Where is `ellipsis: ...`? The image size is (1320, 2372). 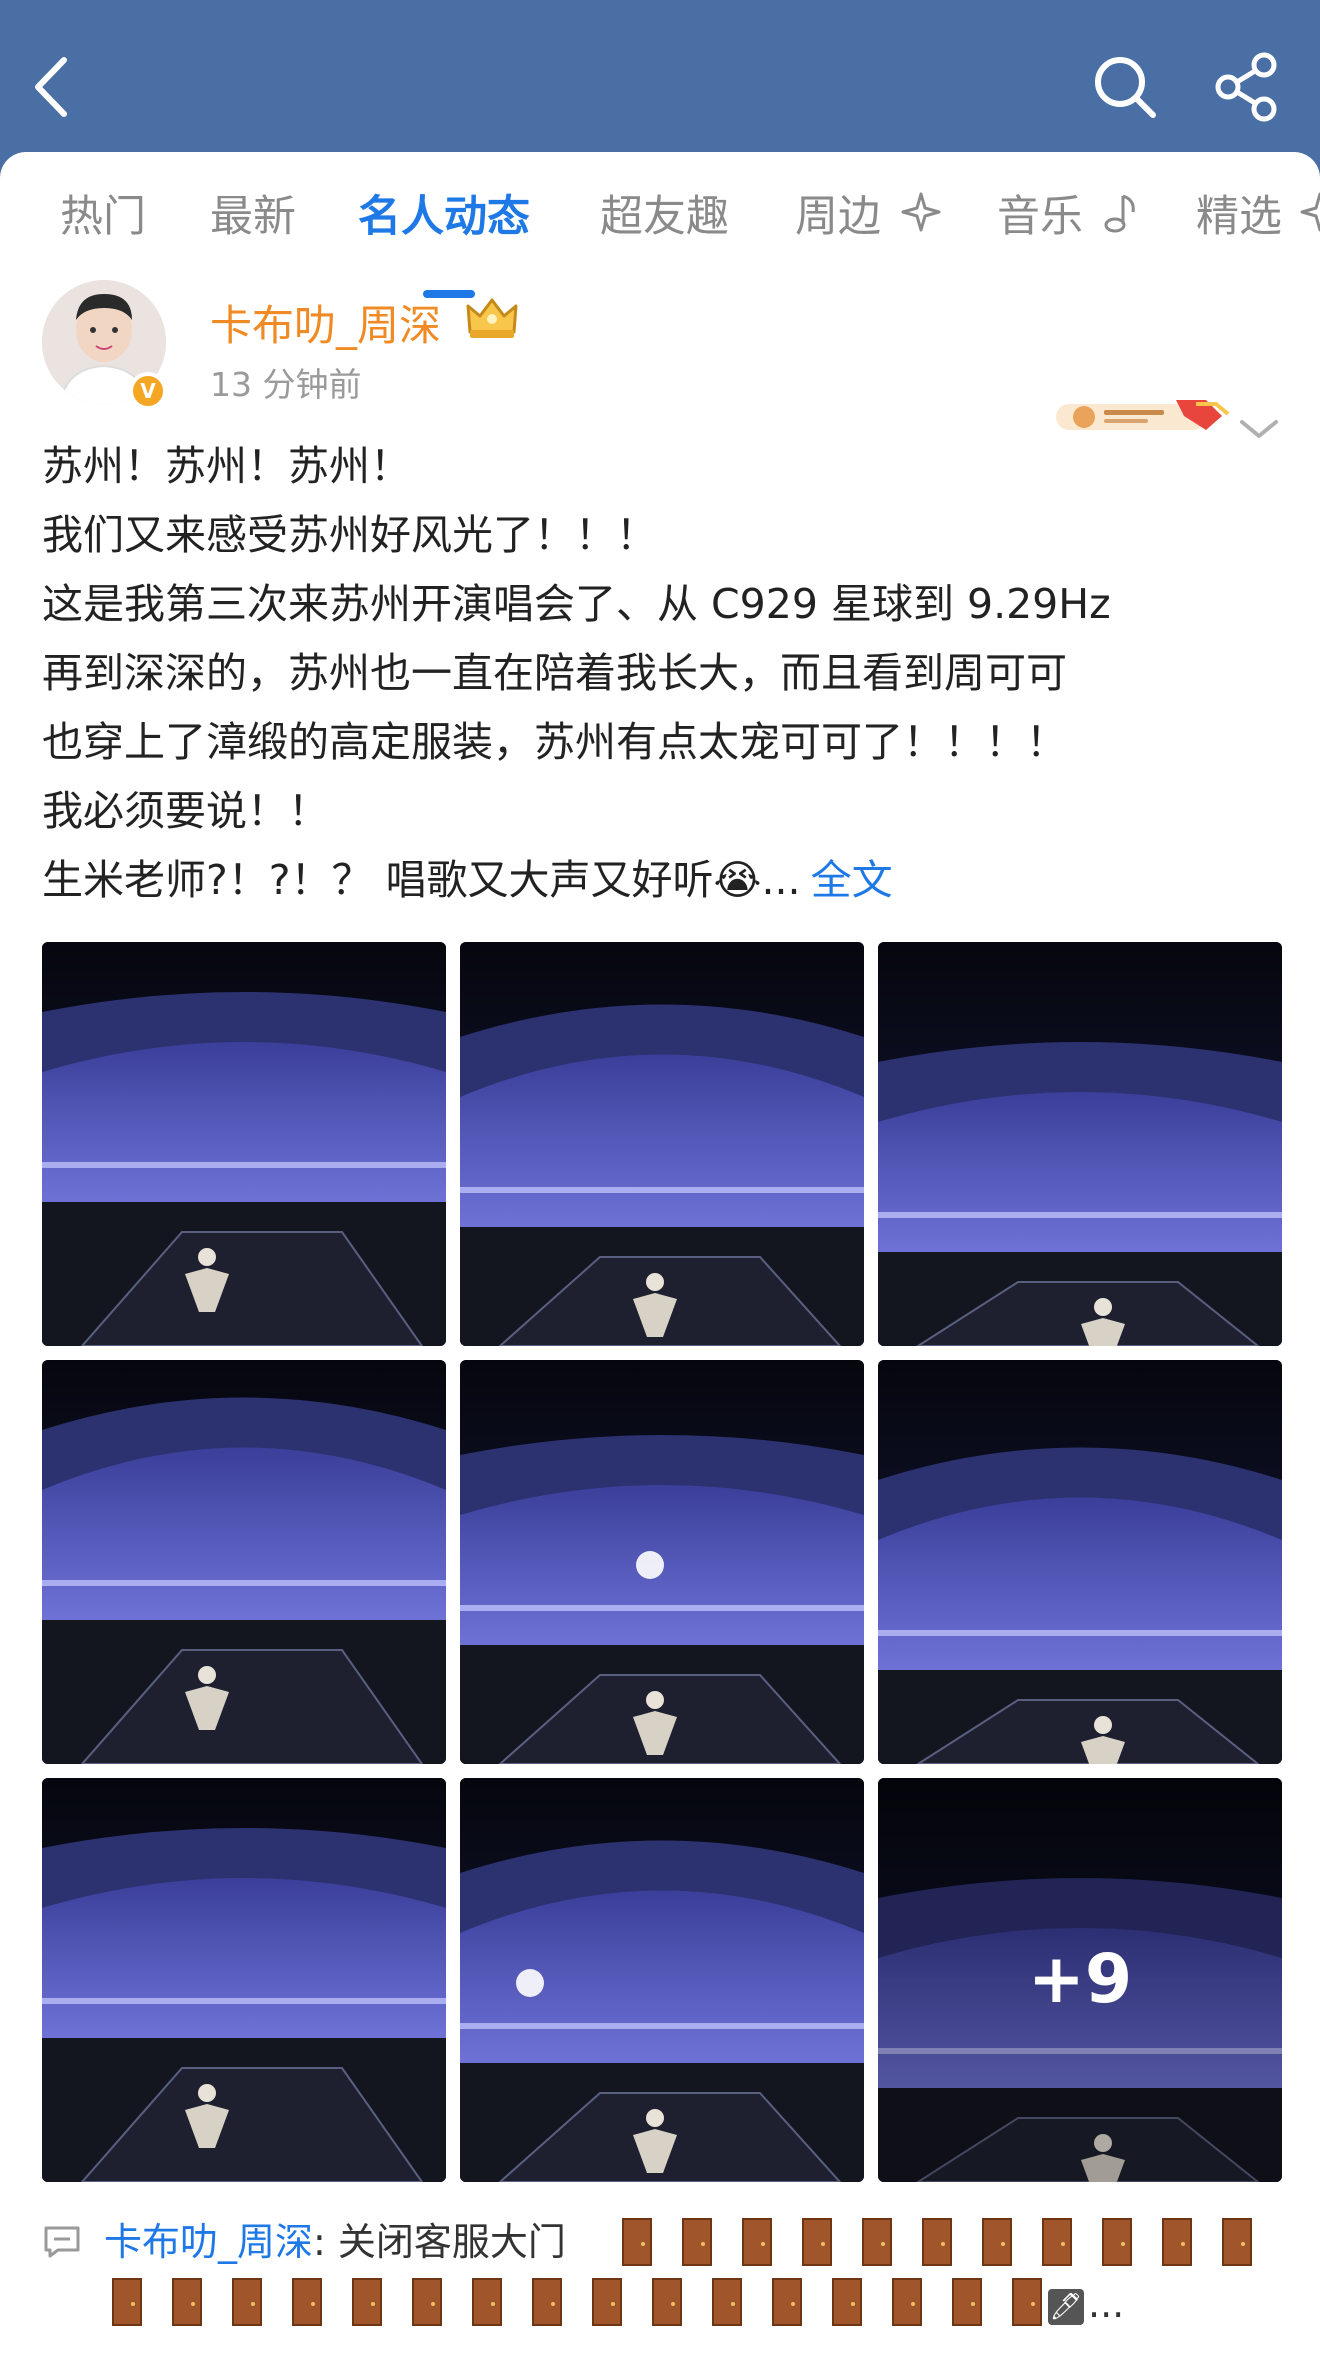 ellipsis: ... is located at coordinates (781, 880).